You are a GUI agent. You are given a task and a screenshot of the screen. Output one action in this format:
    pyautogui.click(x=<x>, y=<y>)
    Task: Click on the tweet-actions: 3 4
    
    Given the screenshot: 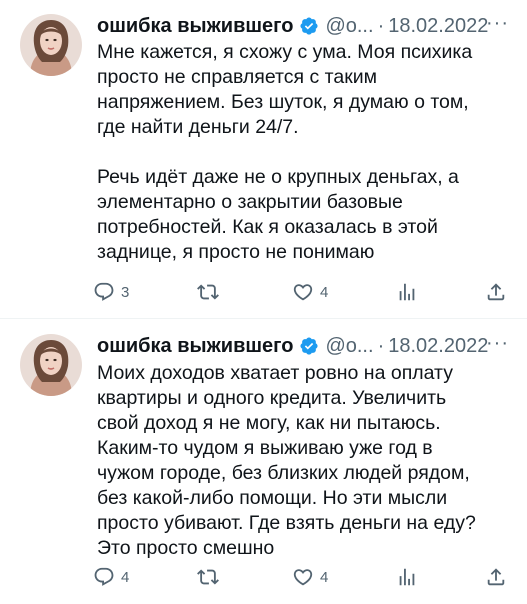 What is the action you would take?
    pyautogui.click(x=300, y=292)
    